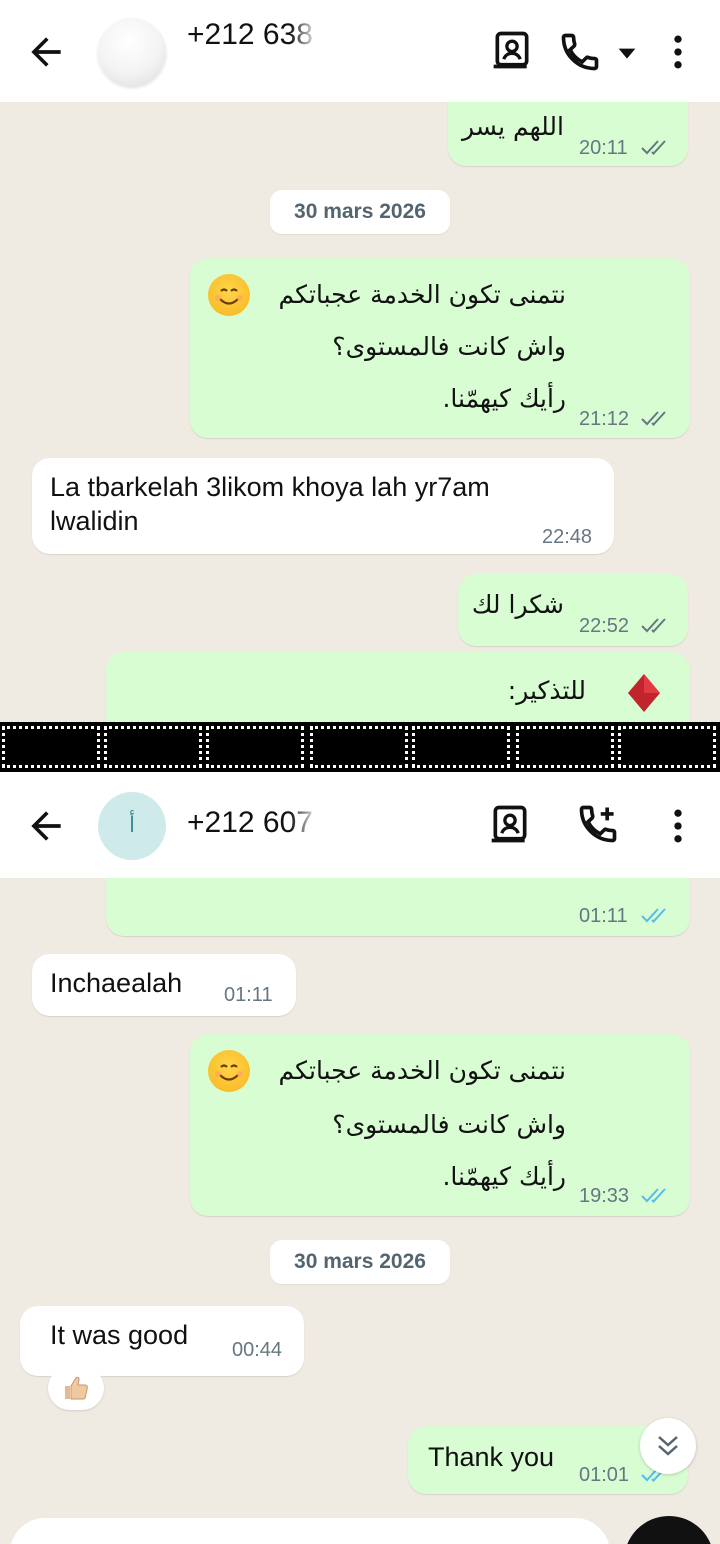  Describe the element at coordinates (669, 1530) in the screenshot. I see `mic-button` at that location.